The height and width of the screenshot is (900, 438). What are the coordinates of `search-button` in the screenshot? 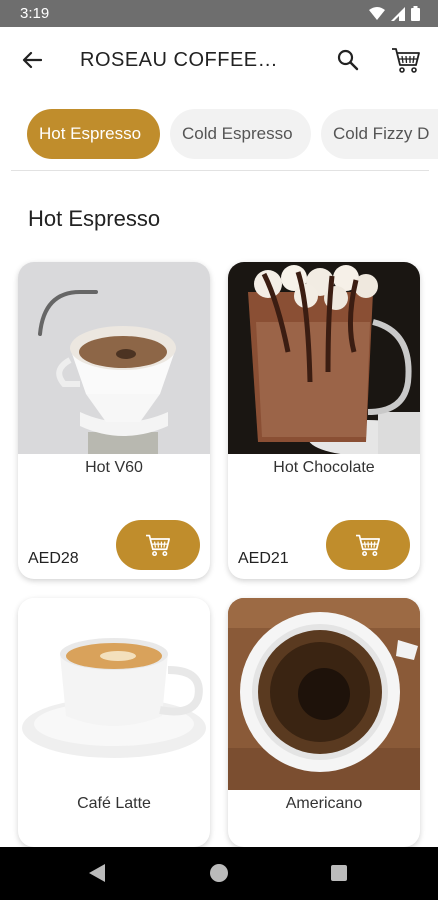 It's located at (348, 60).